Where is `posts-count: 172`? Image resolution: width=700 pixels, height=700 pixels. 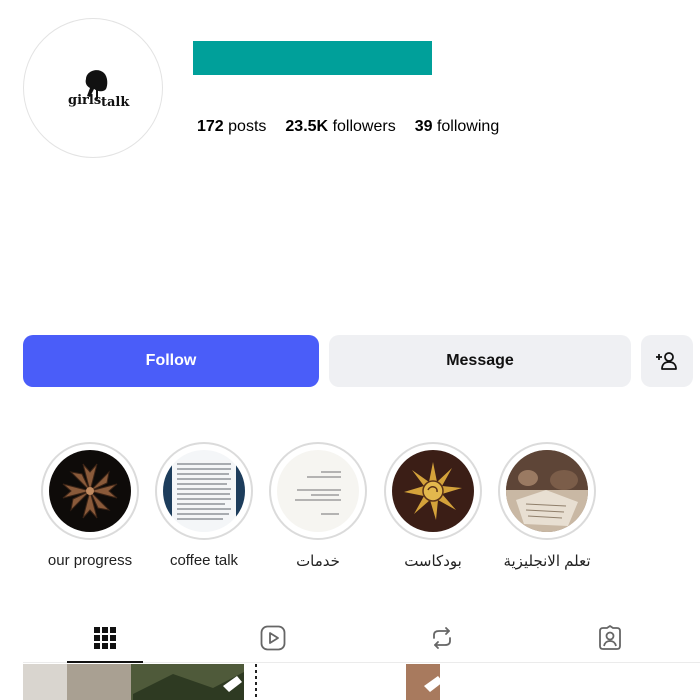
posts-count: 172 is located at coordinates (210, 126).